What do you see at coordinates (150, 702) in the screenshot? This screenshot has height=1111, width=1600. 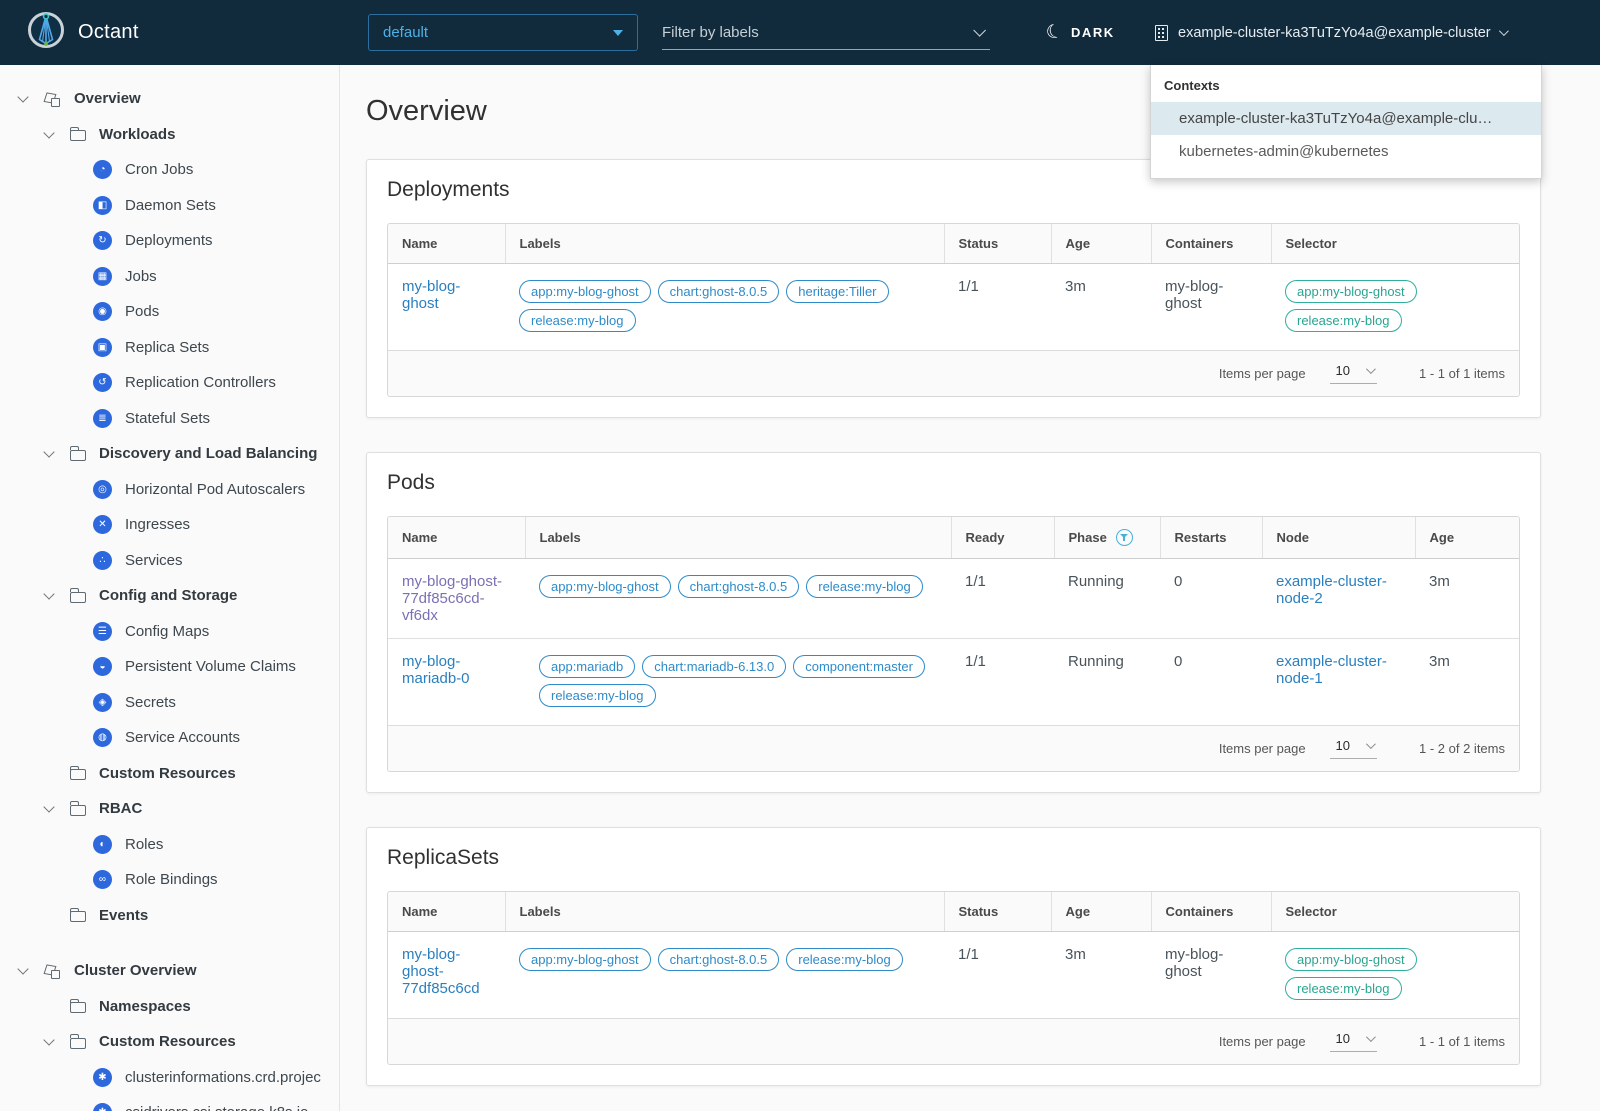 I see `sidebar-item-label: Secrets` at bounding box center [150, 702].